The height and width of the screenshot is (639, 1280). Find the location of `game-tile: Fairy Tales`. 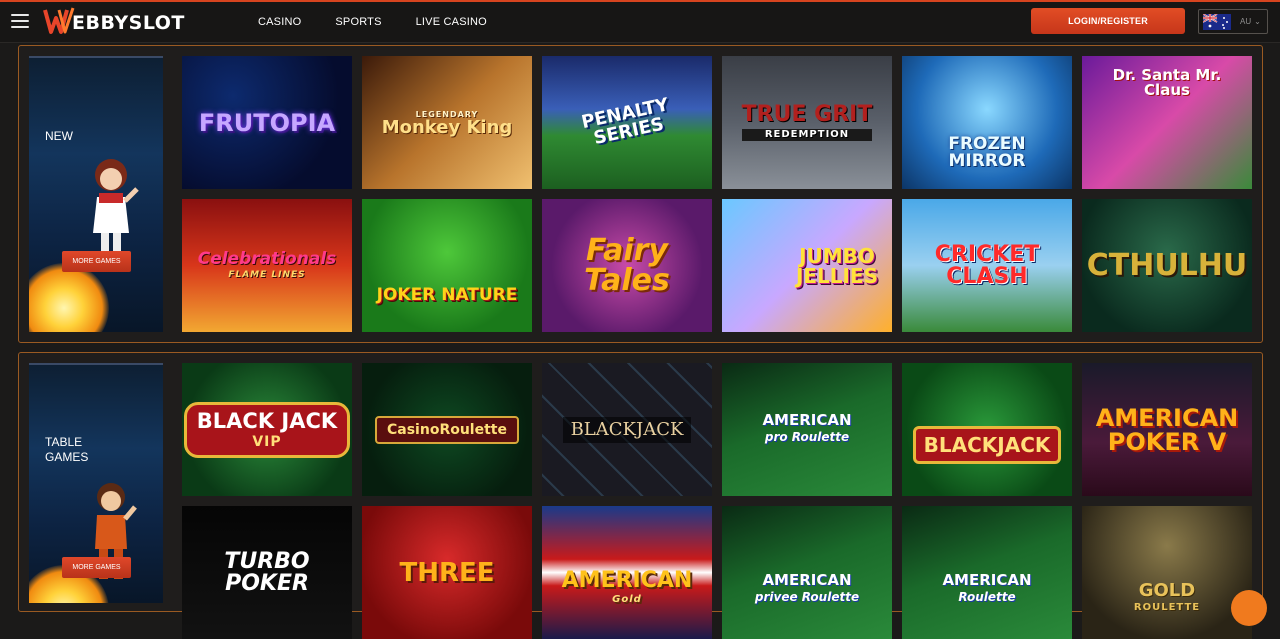

game-tile: Fairy Tales is located at coordinates (627, 265).